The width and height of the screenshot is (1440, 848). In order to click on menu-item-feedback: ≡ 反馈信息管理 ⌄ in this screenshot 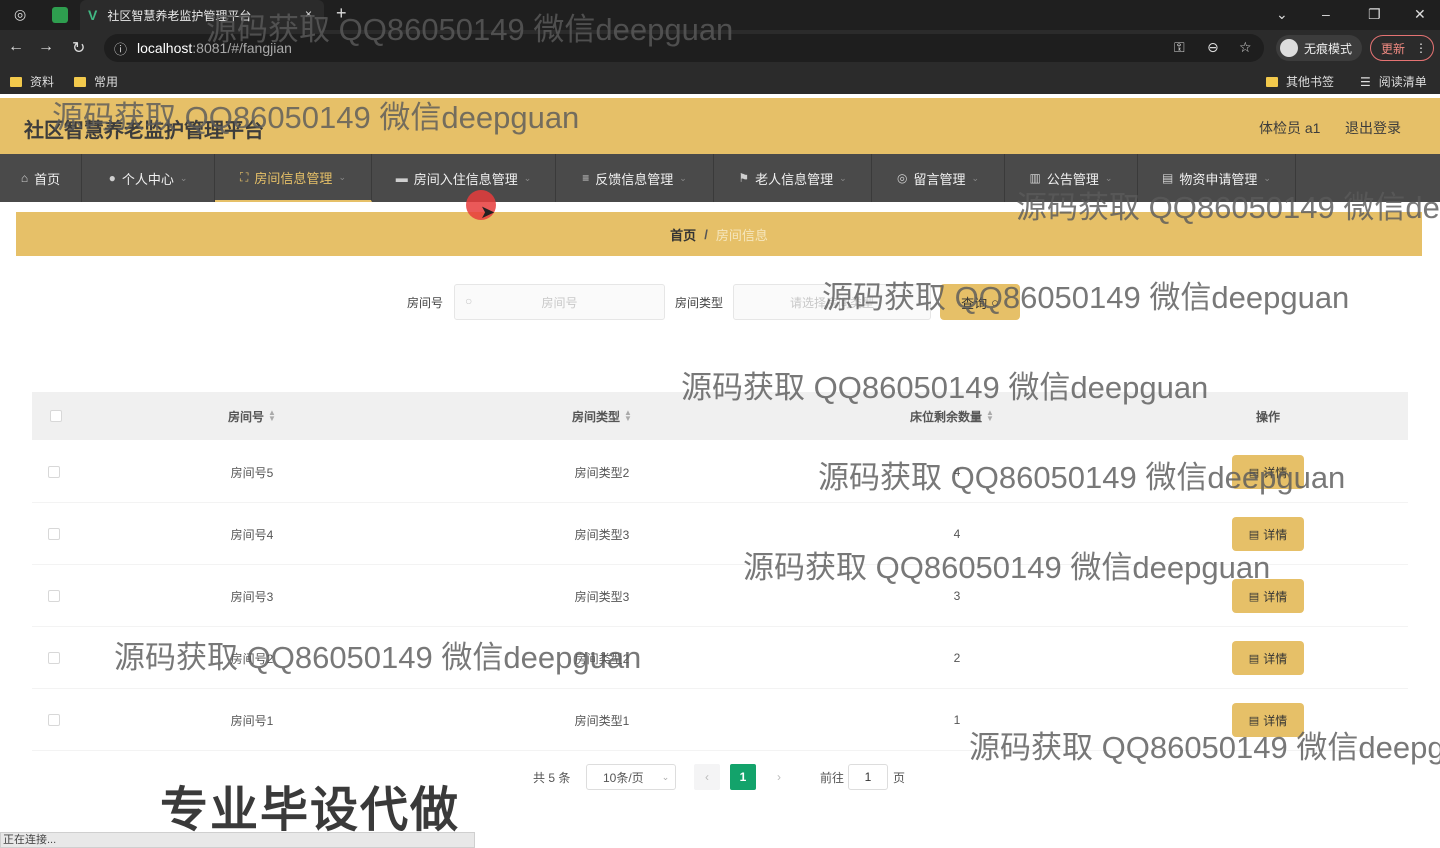, I will do `click(635, 178)`.